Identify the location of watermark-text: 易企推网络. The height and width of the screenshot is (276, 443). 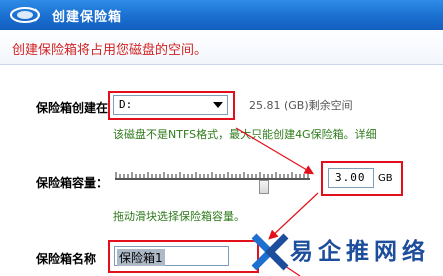
(360, 252).